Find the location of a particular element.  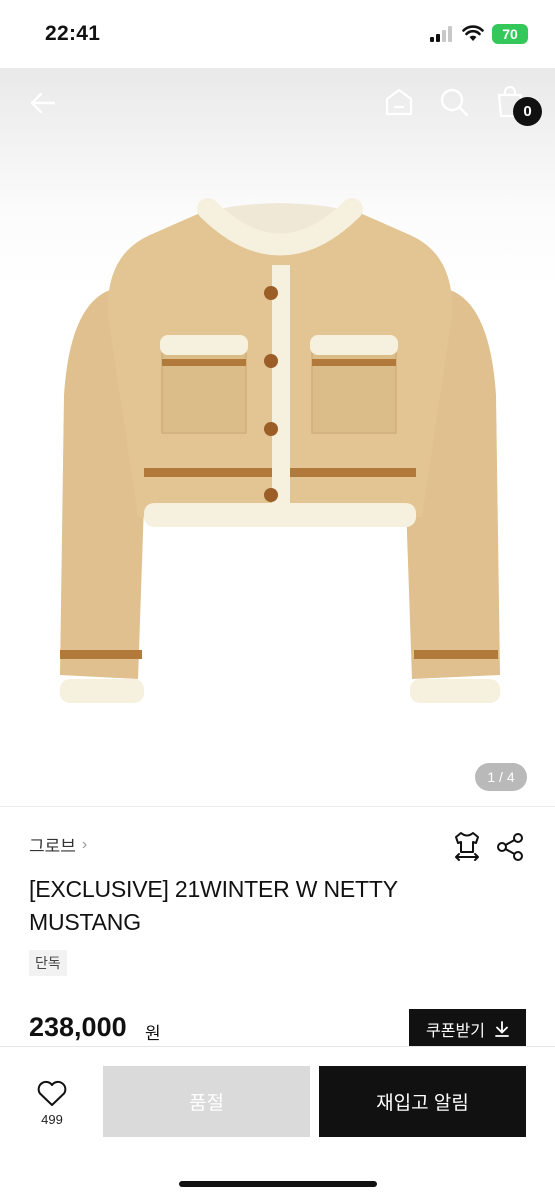

price-unit: 원 is located at coordinates (153, 1033).